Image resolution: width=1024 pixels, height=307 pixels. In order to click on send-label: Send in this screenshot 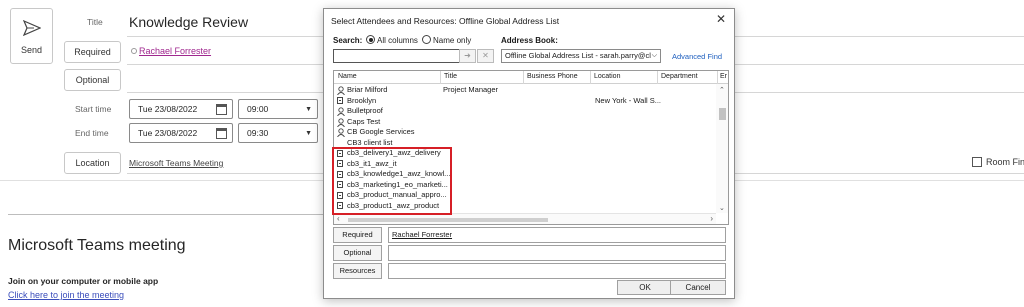, I will do `click(31, 50)`.